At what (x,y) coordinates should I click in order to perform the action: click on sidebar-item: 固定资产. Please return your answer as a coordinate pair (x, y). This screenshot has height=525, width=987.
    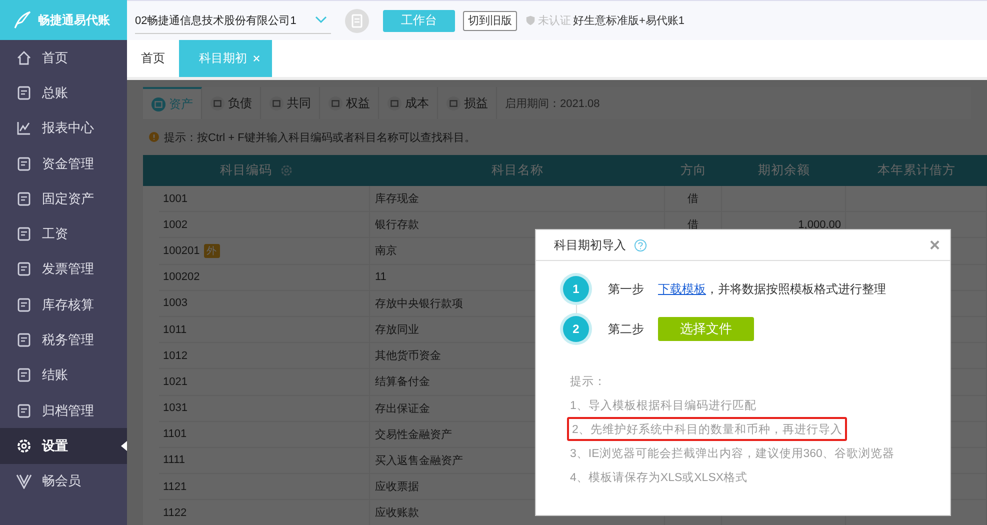
    Looking at the image, I should click on (63, 198).